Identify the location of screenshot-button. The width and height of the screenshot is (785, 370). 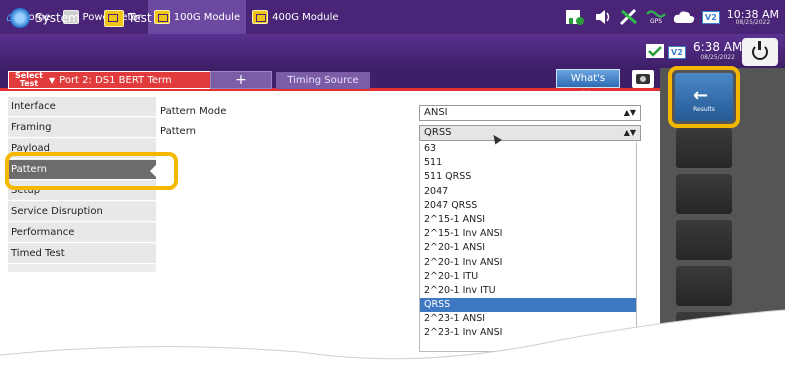
(643, 79).